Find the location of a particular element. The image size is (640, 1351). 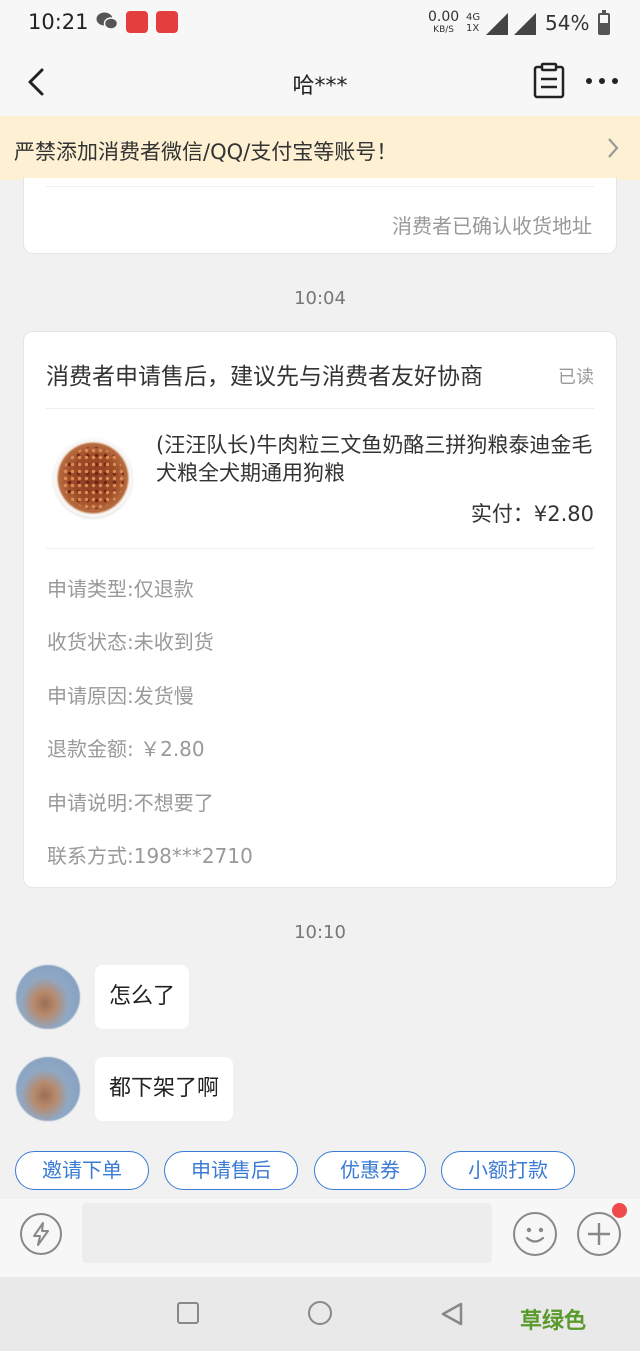

banner-text: 严禁添加消费者微信/QQ/支付宝等账号！ is located at coordinates (206, 152).